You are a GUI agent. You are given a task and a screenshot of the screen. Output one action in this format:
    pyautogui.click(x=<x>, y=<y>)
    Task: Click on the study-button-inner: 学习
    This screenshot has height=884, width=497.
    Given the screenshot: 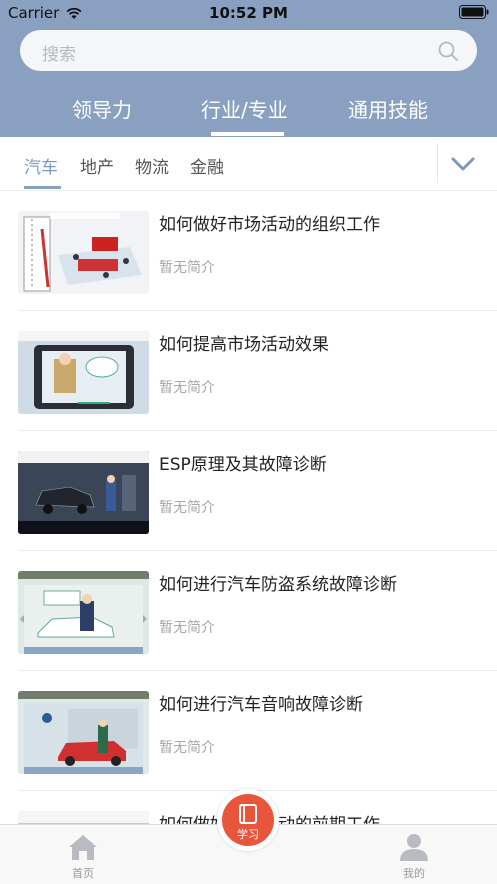 What is the action you would take?
    pyautogui.click(x=248, y=820)
    